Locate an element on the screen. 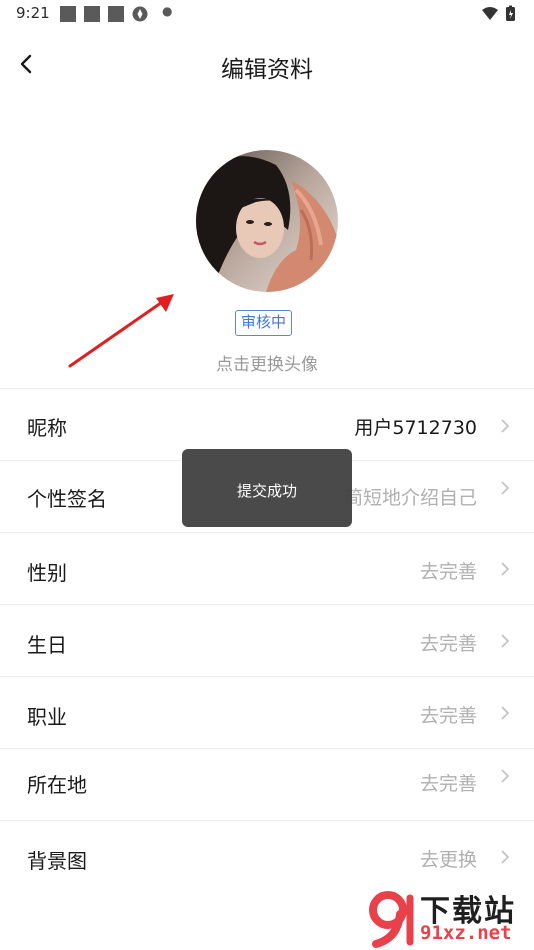 The width and height of the screenshot is (534, 950). change-avatar-hint: 点击更换头像 is located at coordinates (267, 362).